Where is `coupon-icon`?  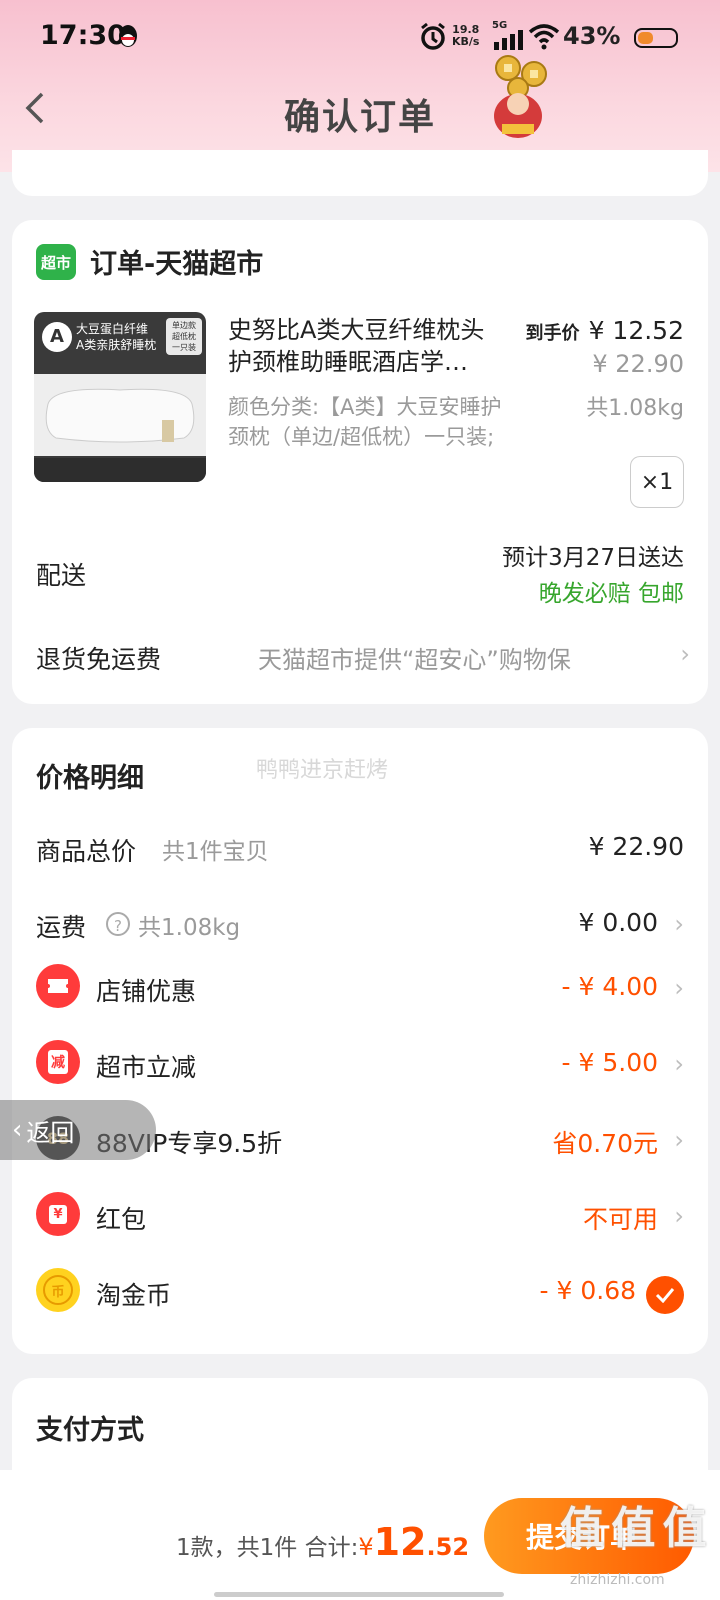 coupon-icon is located at coordinates (58, 986).